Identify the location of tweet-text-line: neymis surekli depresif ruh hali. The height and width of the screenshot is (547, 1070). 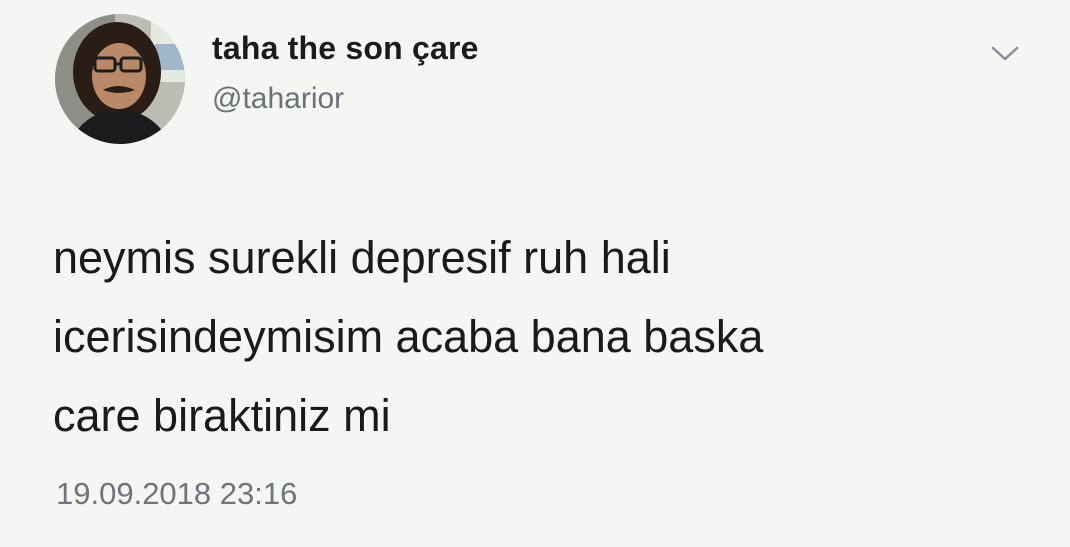
(362, 257).